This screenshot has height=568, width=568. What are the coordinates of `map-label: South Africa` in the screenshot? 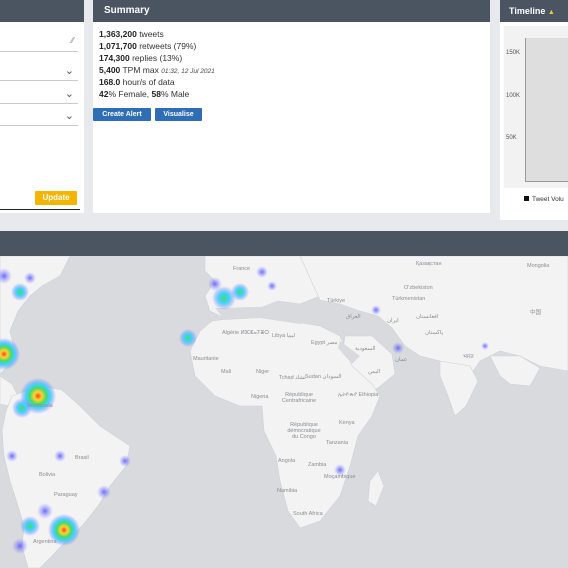 It's located at (308, 514).